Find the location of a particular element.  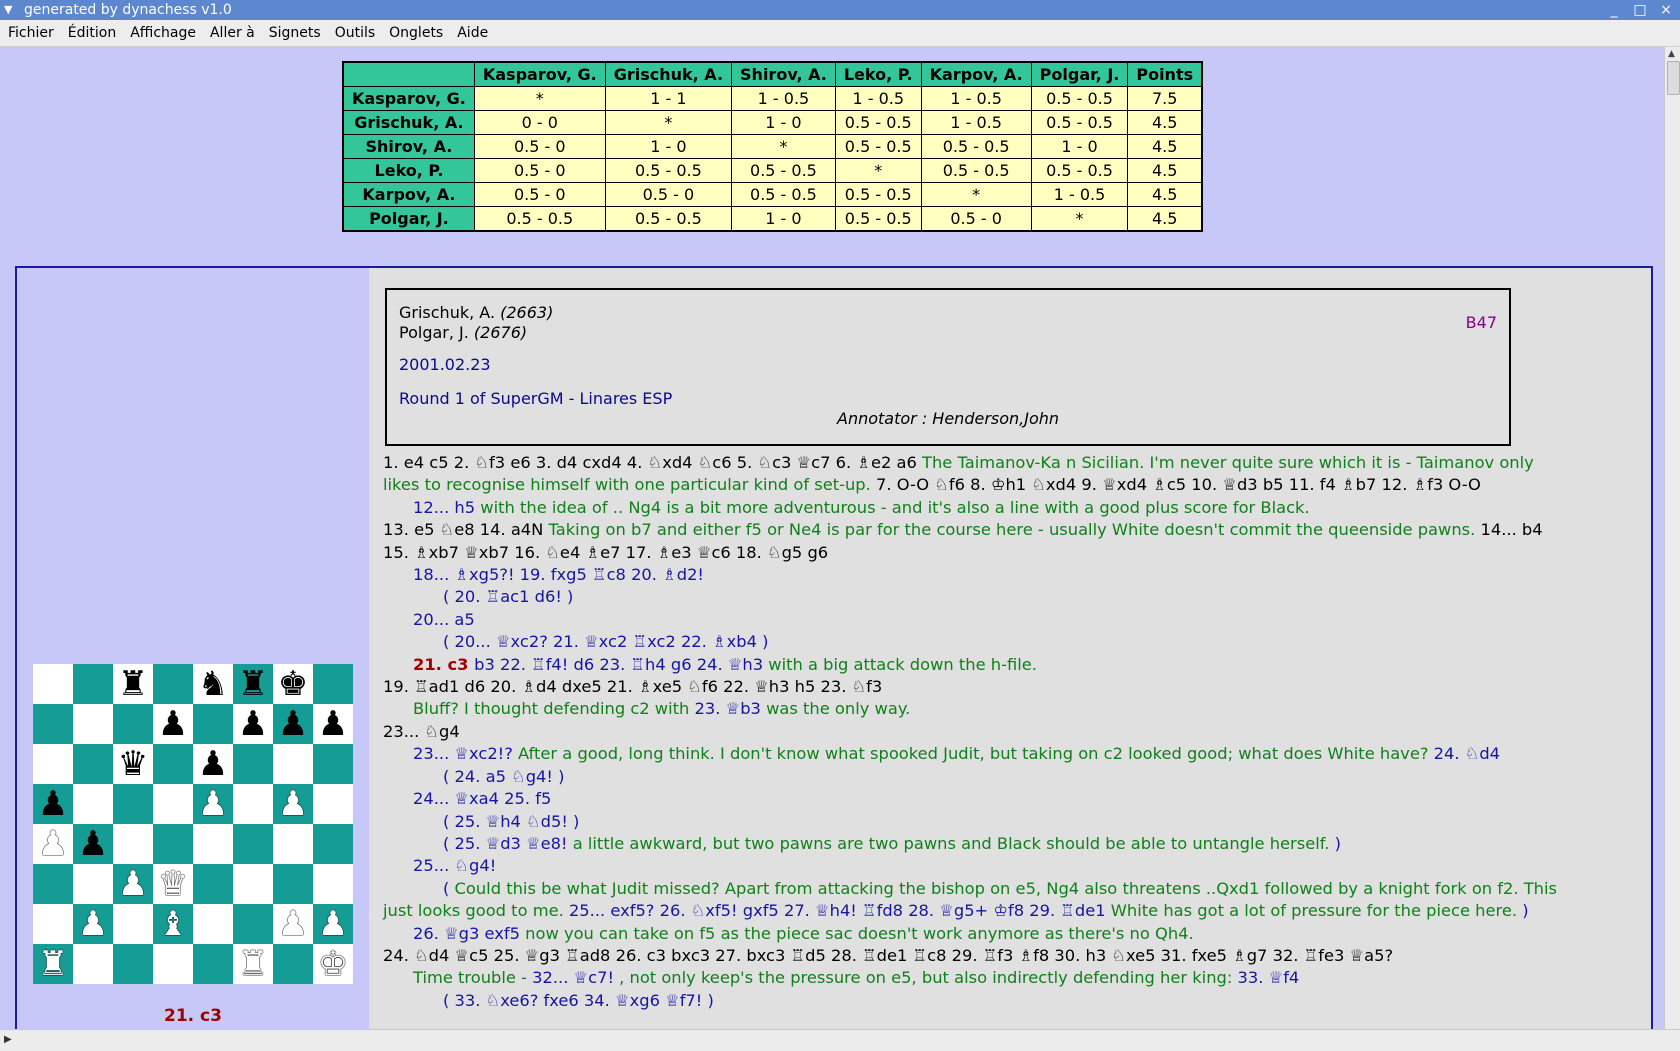

chess-board: ♜ ♞ ♜ ♚ ♟ ♟ ♟ ♟ ♛ ♟ ♟ ♟ ♟ ♟ ♟ ♟ ♛ ♟ ♝ ♟ ♟ ♜ ♜ ♚ is located at coordinates (193, 824).